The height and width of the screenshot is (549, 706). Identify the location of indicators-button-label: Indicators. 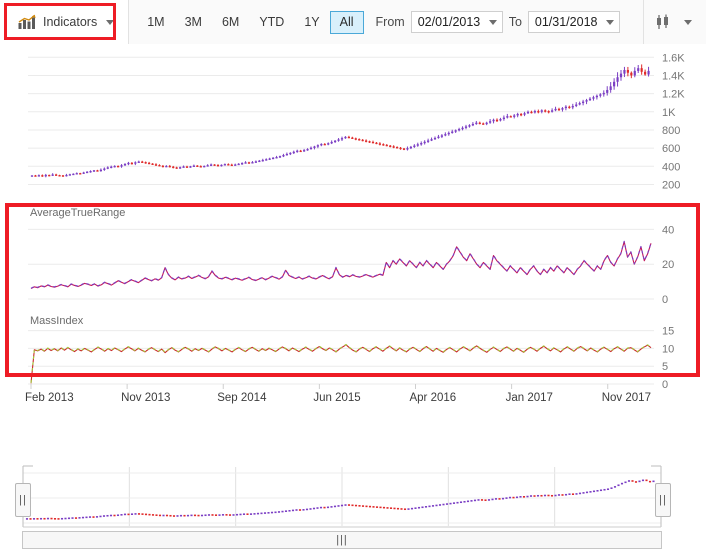
(70, 22).